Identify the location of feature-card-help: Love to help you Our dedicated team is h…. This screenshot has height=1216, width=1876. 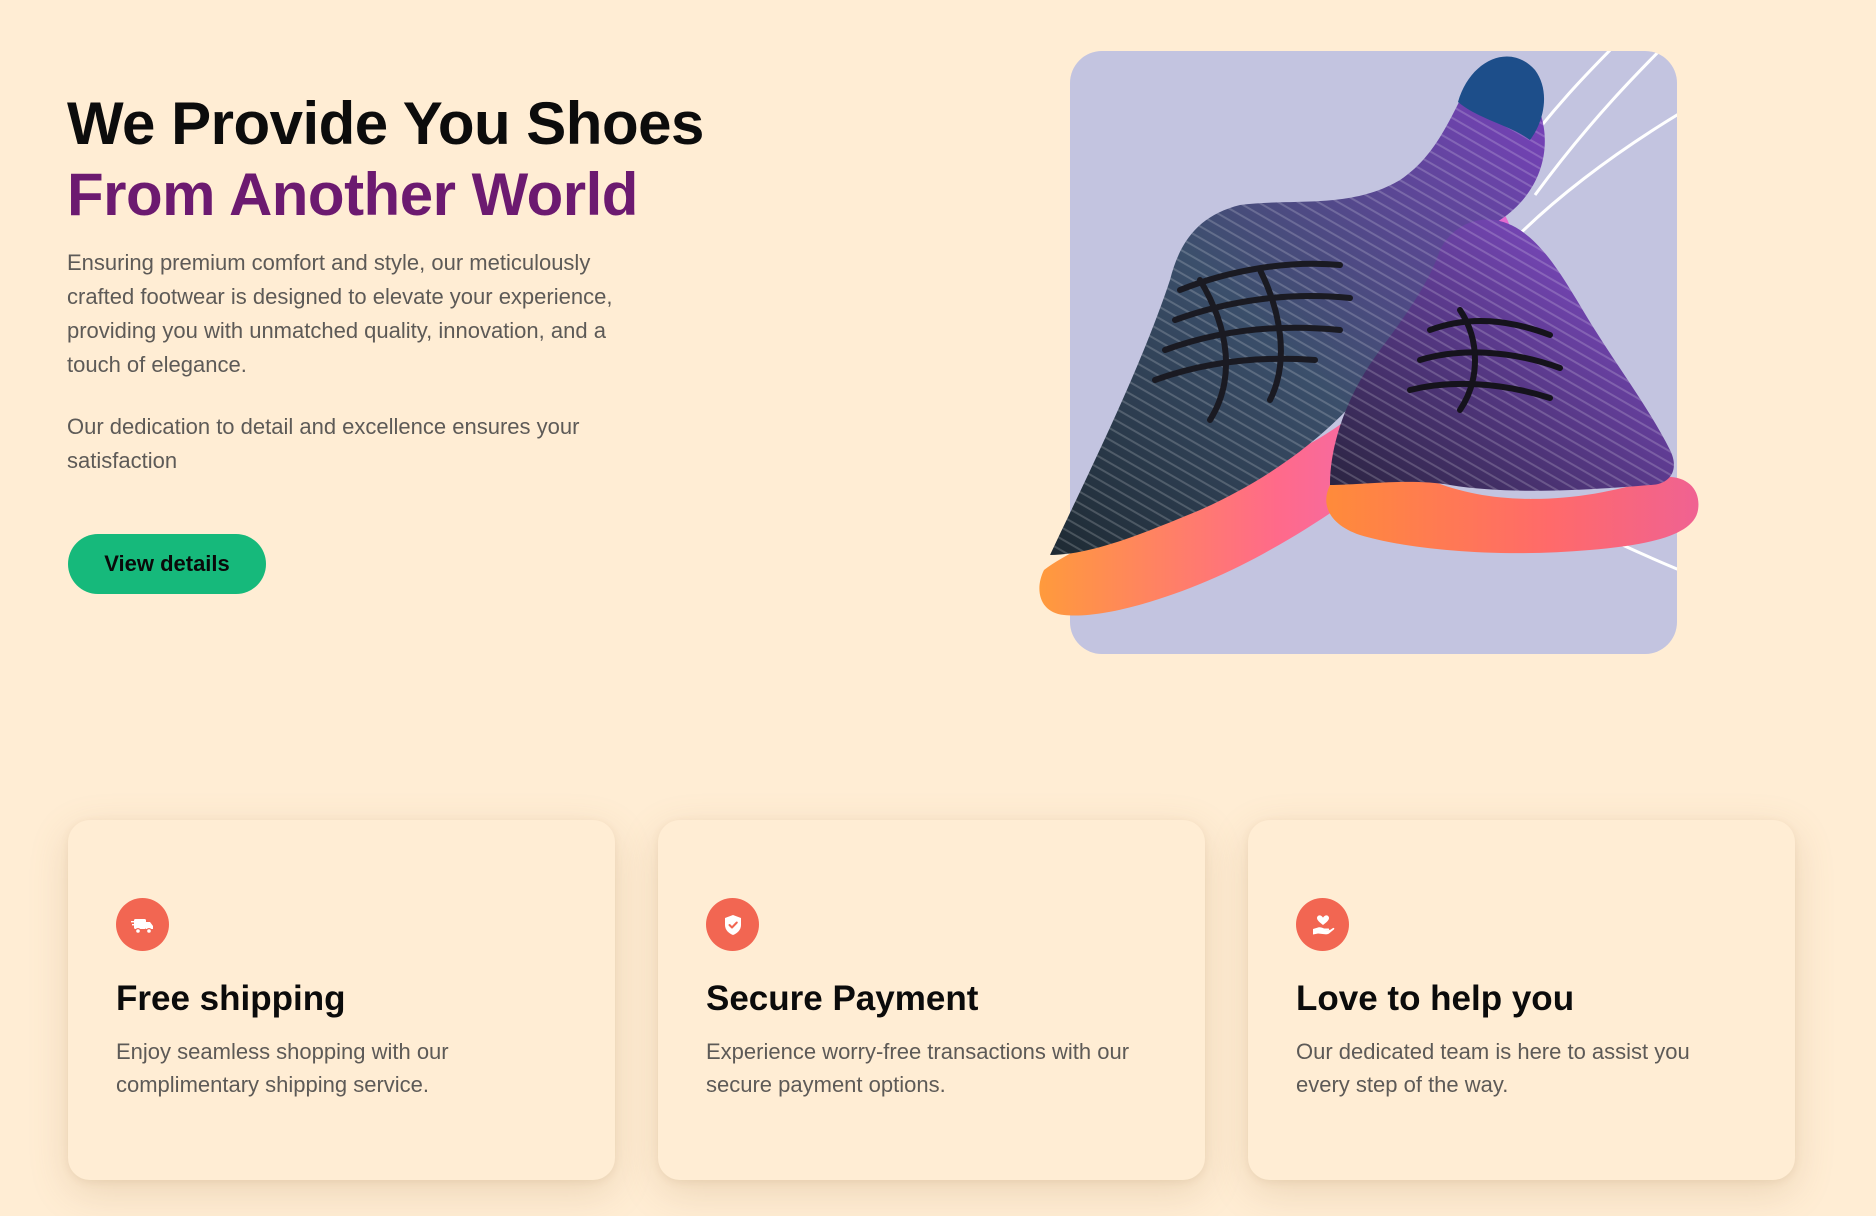
(1521, 1000).